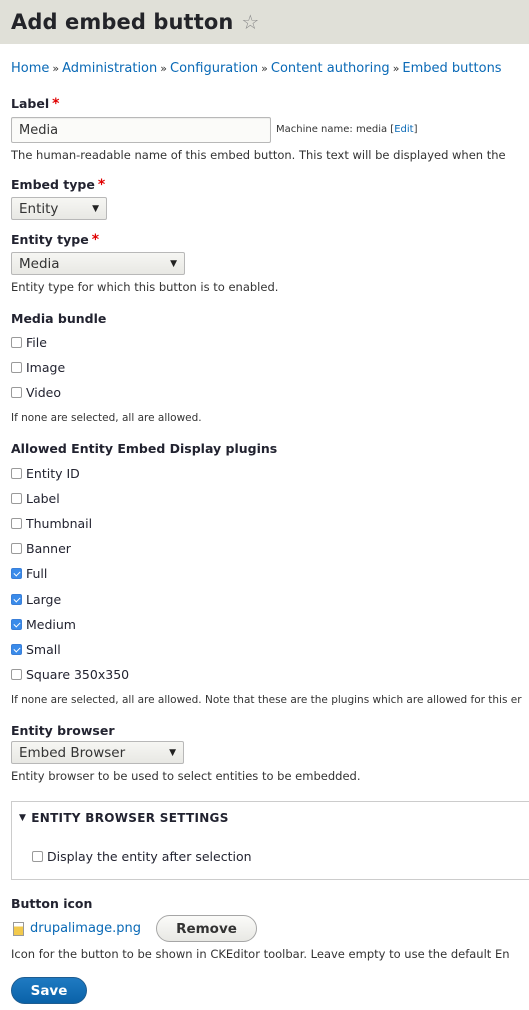 The width and height of the screenshot is (529, 1010). What do you see at coordinates (53, 184) in the screenshot?
I see `embed-type-label-text: Embed type` at bounding box center [53, 184].